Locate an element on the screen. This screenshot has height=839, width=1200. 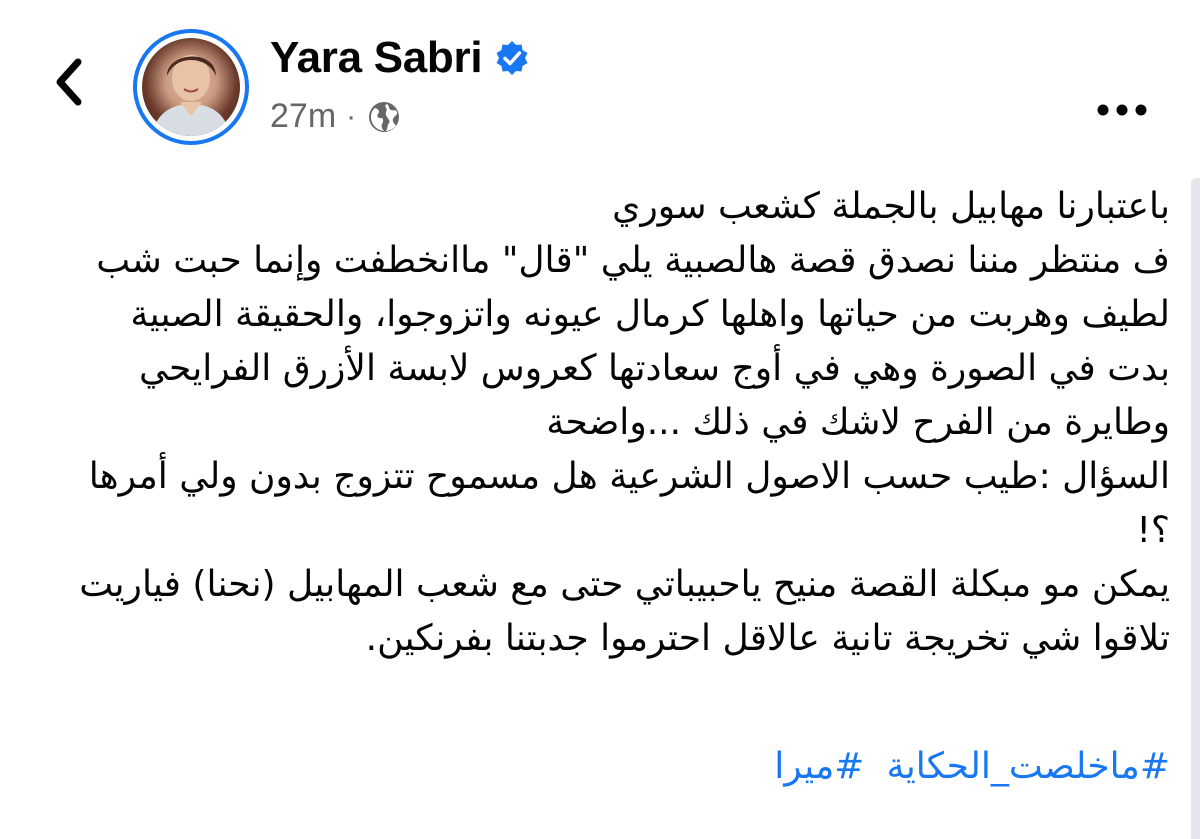
globe-icon is located at coordinates (384, 117).